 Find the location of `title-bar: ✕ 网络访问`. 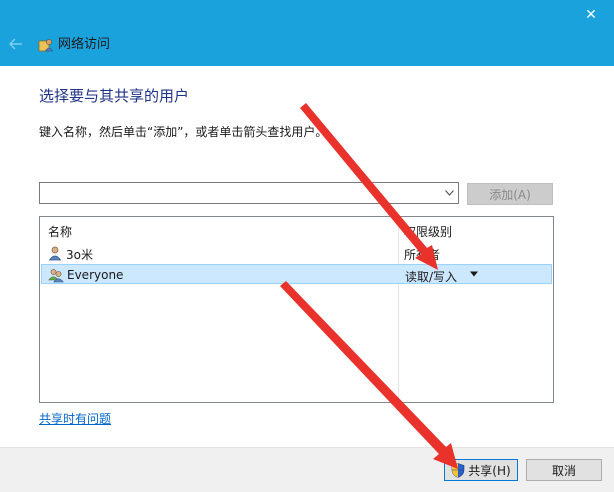

title-bar: ✕ 网络访问 is located at coordinates (307, 33).